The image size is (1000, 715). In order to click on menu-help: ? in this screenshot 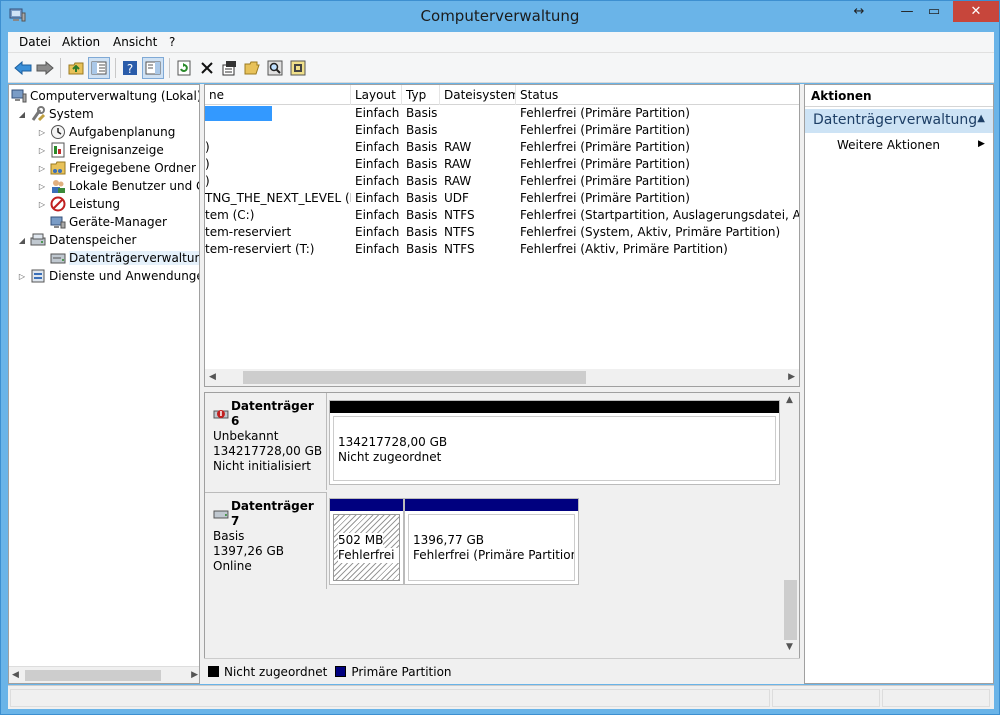, I will do `click(172, 42)`.